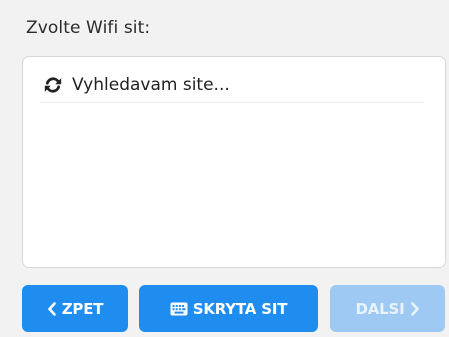 This screenshot has height=337, width=449. I want to click on refresh-icon, so click(53, 85).